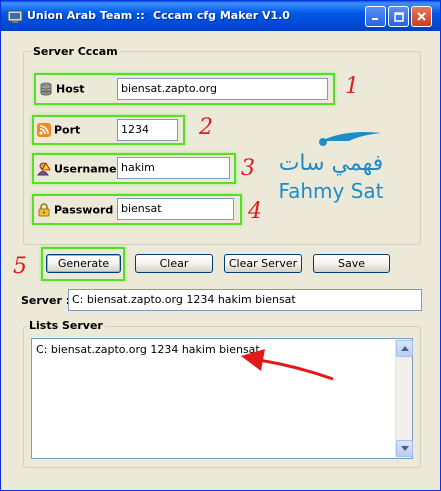 The height and width of the screenshot is (491, 441). Describe the element at coordinates (66, 325) in the screenshot. I see `lists-server-label: Lists Server` at that location.